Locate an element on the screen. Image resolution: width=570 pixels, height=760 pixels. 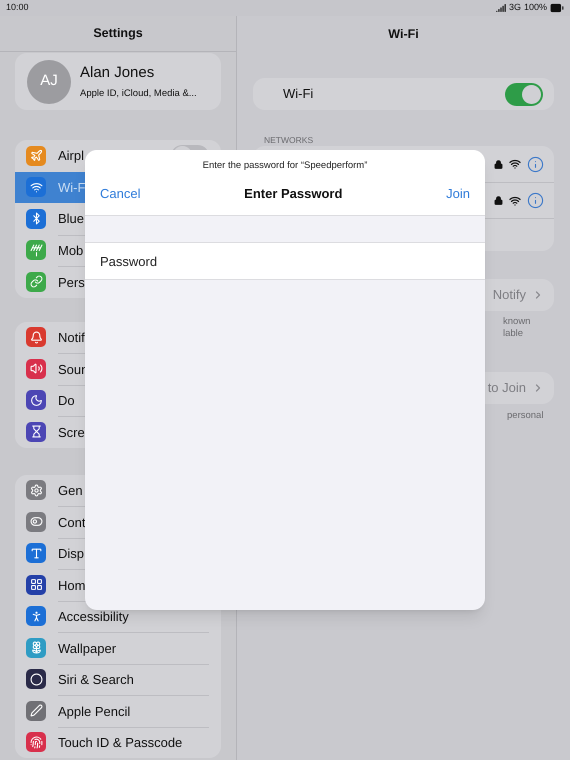
battery-level: 100% is located at coordinates (535, 7).